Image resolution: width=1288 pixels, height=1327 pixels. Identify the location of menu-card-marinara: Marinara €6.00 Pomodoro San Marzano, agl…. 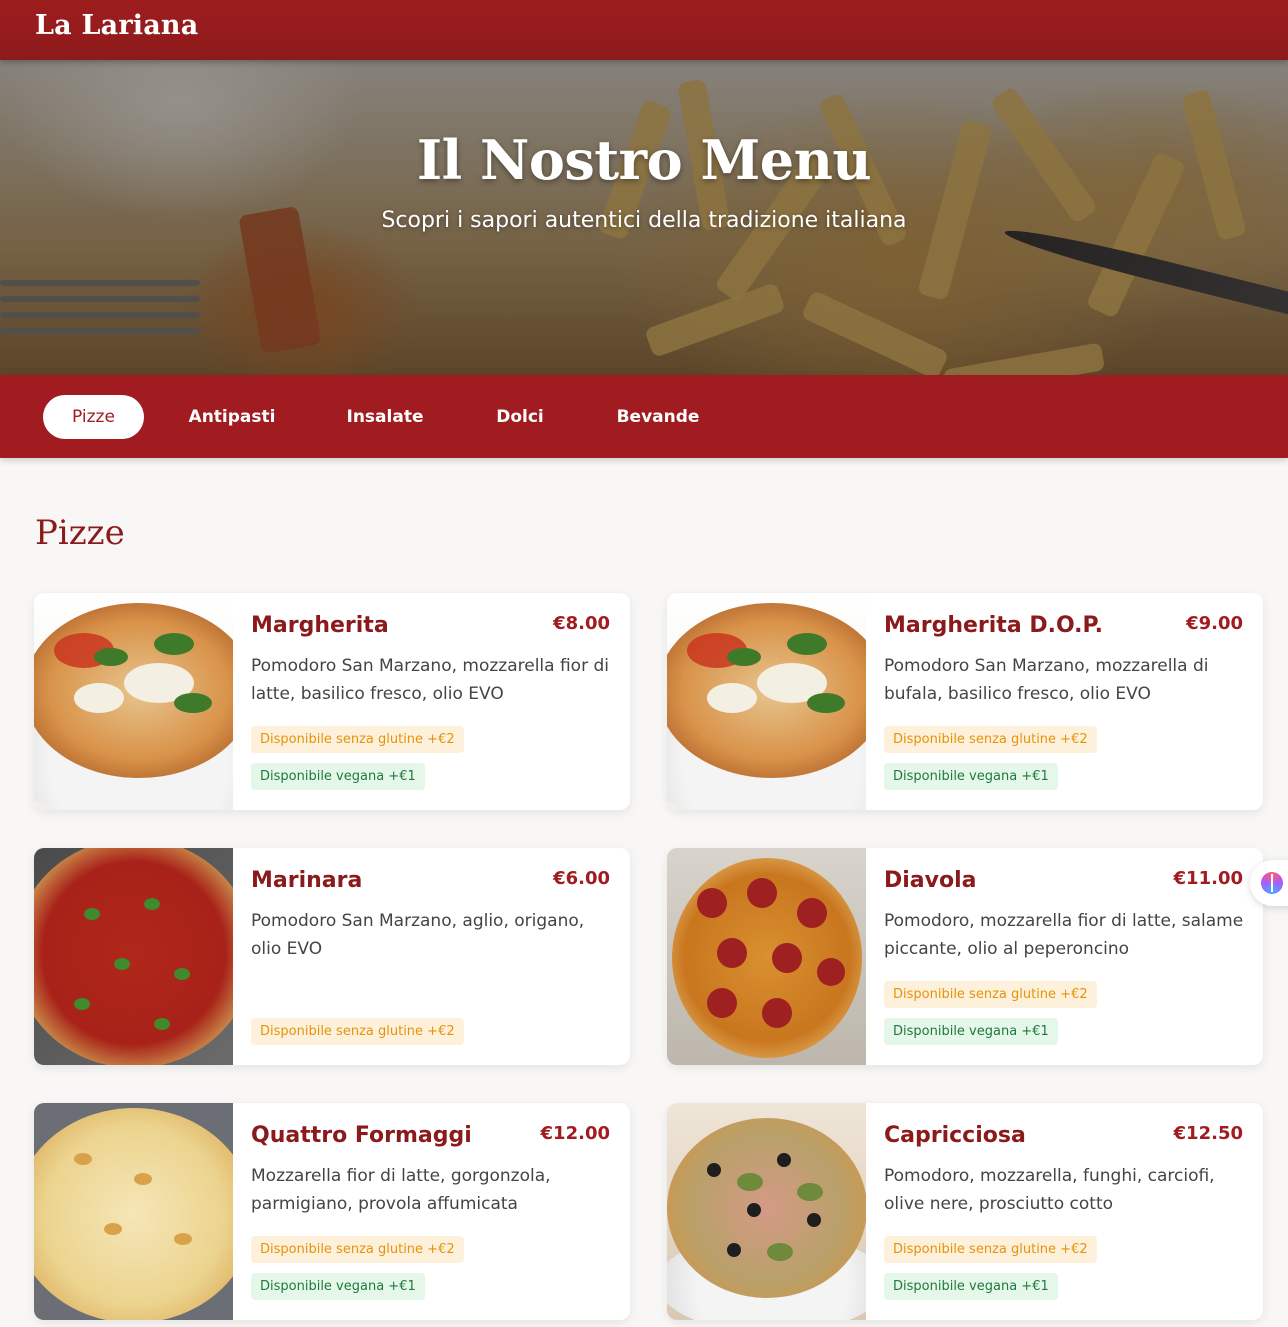
(332, 956).